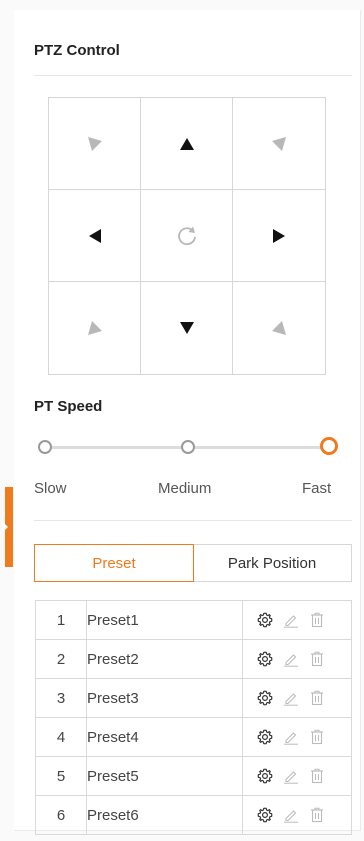 Image resolution: width=364 pixels, height=841 pixels. I want to click on preset-name: Preset5, so click(164, 776).